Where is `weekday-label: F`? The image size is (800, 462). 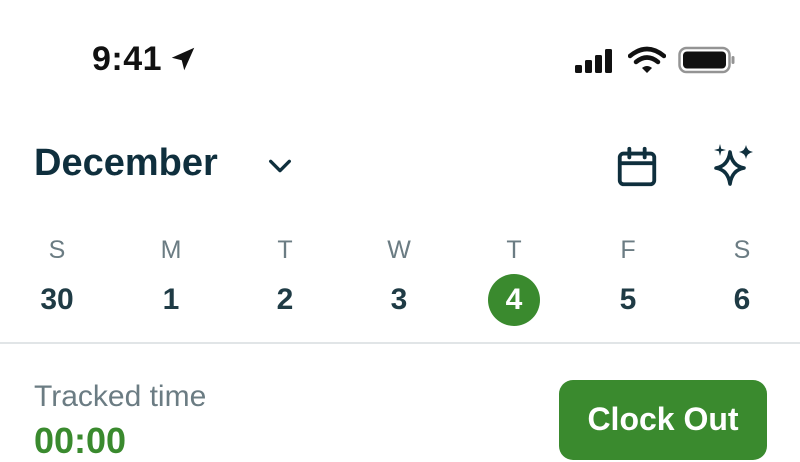 weekday-label: F is located at coordinates (628, 250).